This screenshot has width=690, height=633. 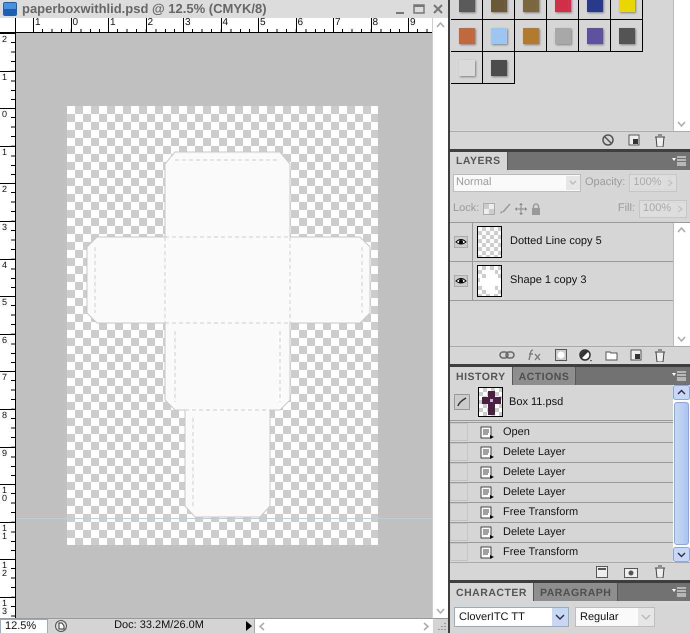 I want to click on panel-tab: CHARACTER, so click(x=492, y=592).